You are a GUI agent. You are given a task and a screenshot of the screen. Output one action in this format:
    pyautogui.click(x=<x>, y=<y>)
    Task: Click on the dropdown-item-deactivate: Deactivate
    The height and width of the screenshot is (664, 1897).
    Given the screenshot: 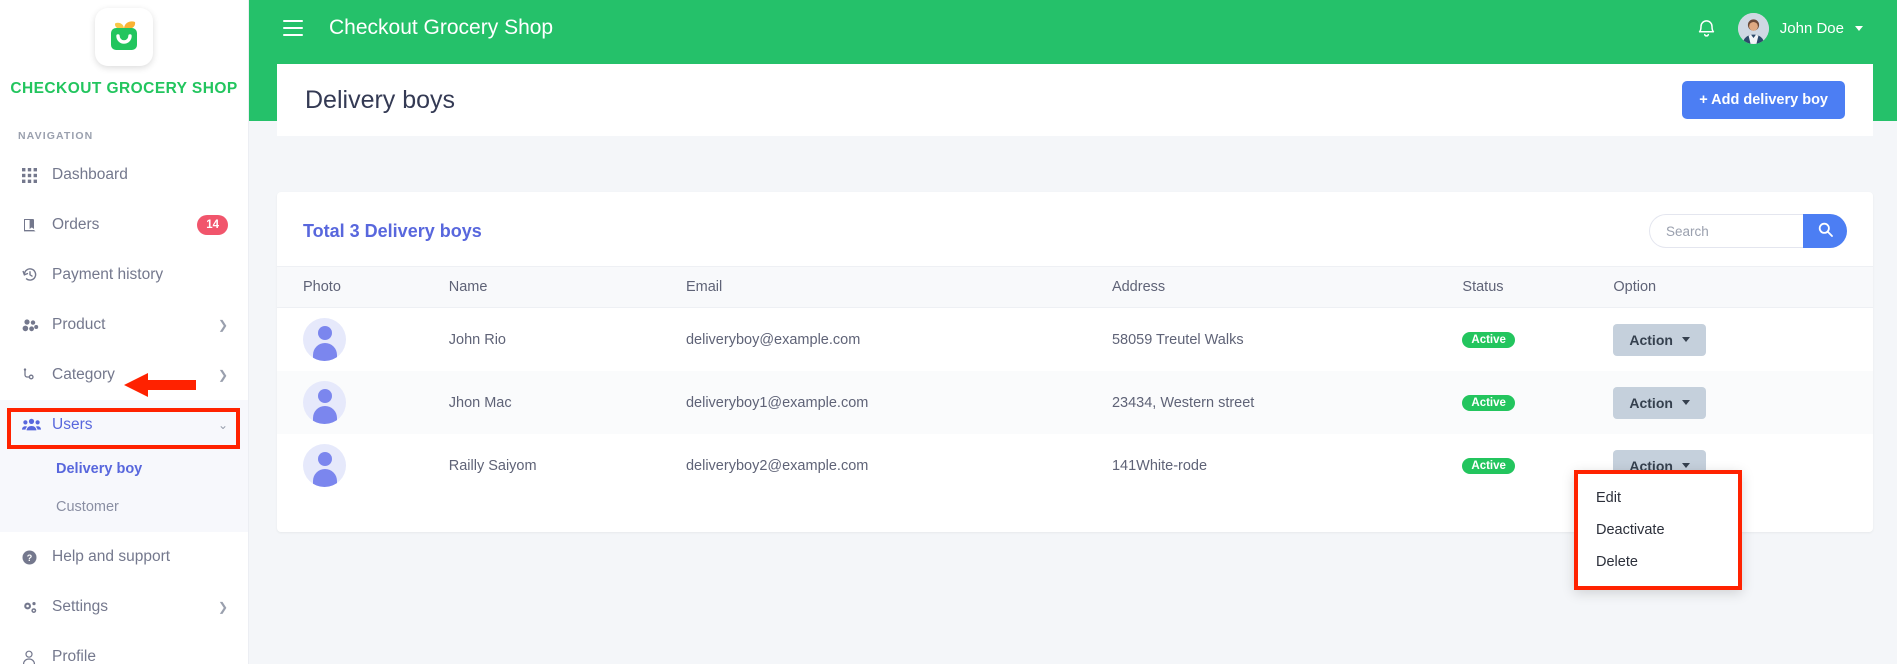 What is the action you would take?
    pyautogui.click(x=1658, y=530)
    